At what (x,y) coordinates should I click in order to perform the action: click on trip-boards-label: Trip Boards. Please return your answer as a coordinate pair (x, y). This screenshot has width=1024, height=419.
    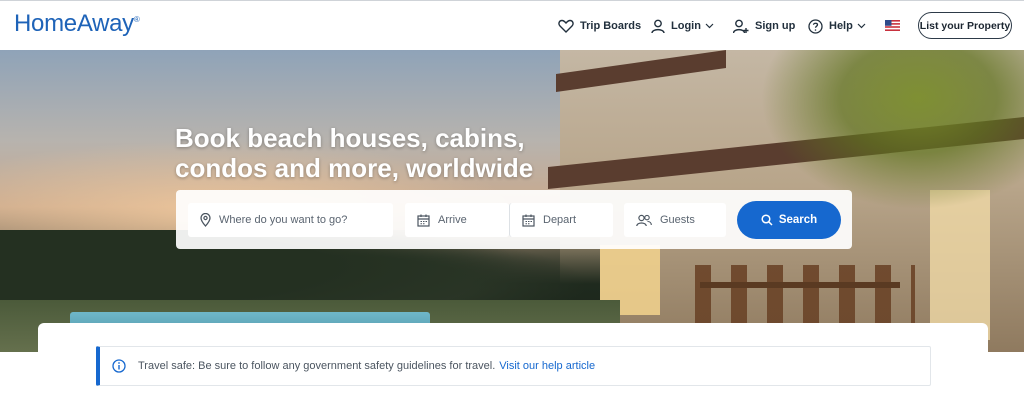
    Looking at the image, I should click on (611, 26).